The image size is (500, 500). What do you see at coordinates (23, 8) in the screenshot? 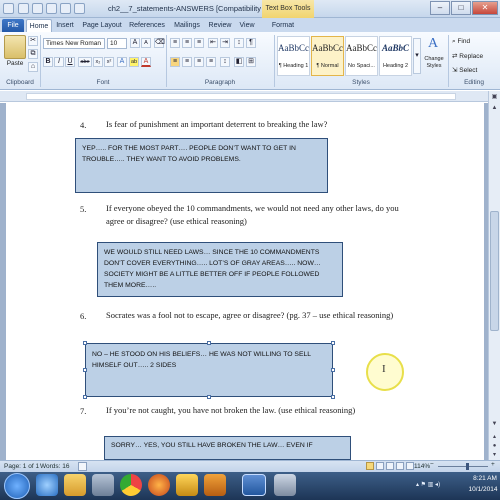
I see `save-icon` at bounding box center [23, 8].